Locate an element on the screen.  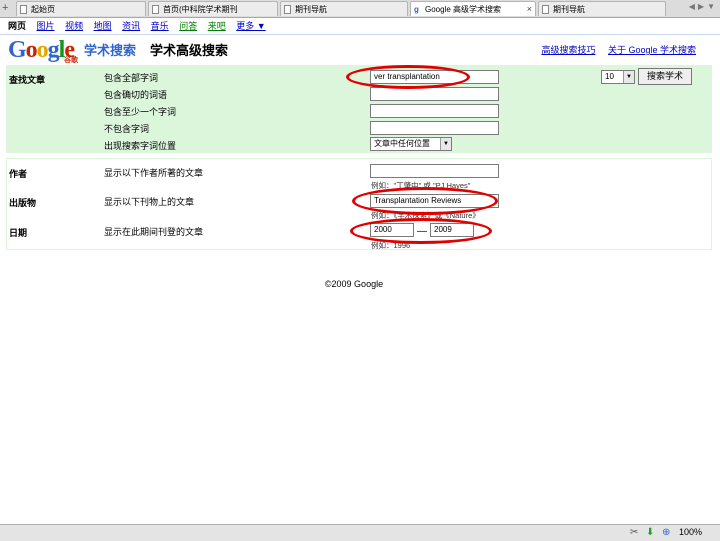
nav-maps: 地图 is located at coordinates (103, 26).